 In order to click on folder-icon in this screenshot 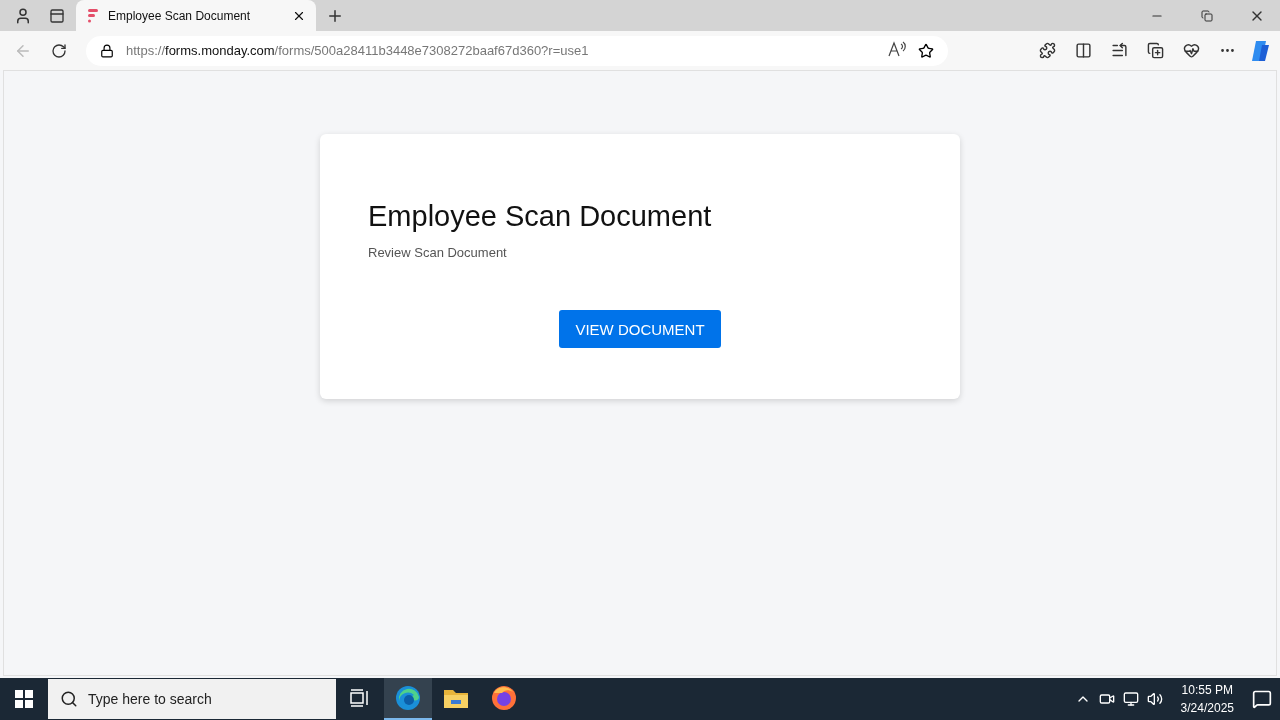, I will do `click(456, 698)`.